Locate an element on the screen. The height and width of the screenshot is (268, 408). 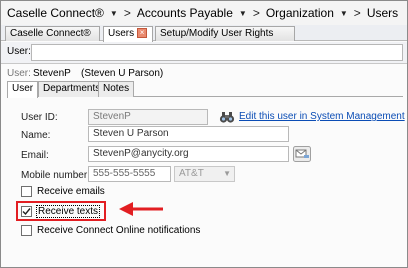
tab-label: Departments is located at coordinates (72, 88).